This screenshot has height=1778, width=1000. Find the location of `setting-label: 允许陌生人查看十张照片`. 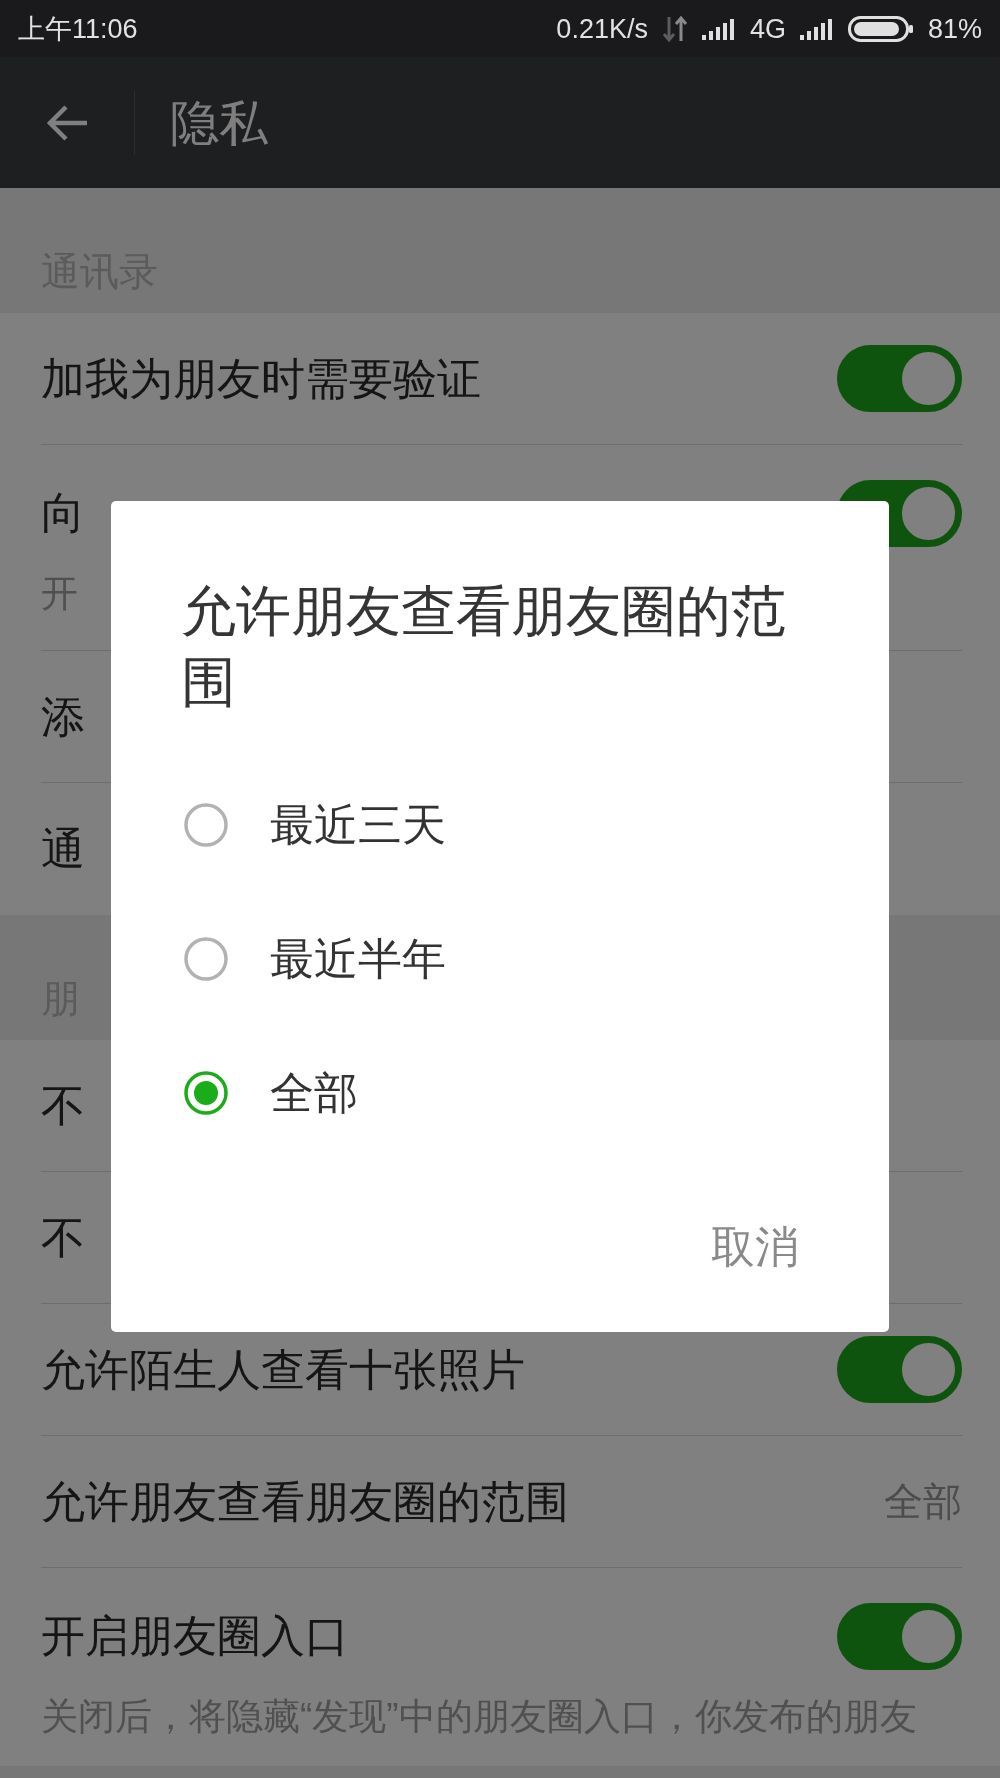

setting-label: 允许陌生人查看十张照片 is located at coordinates (283, 1369).